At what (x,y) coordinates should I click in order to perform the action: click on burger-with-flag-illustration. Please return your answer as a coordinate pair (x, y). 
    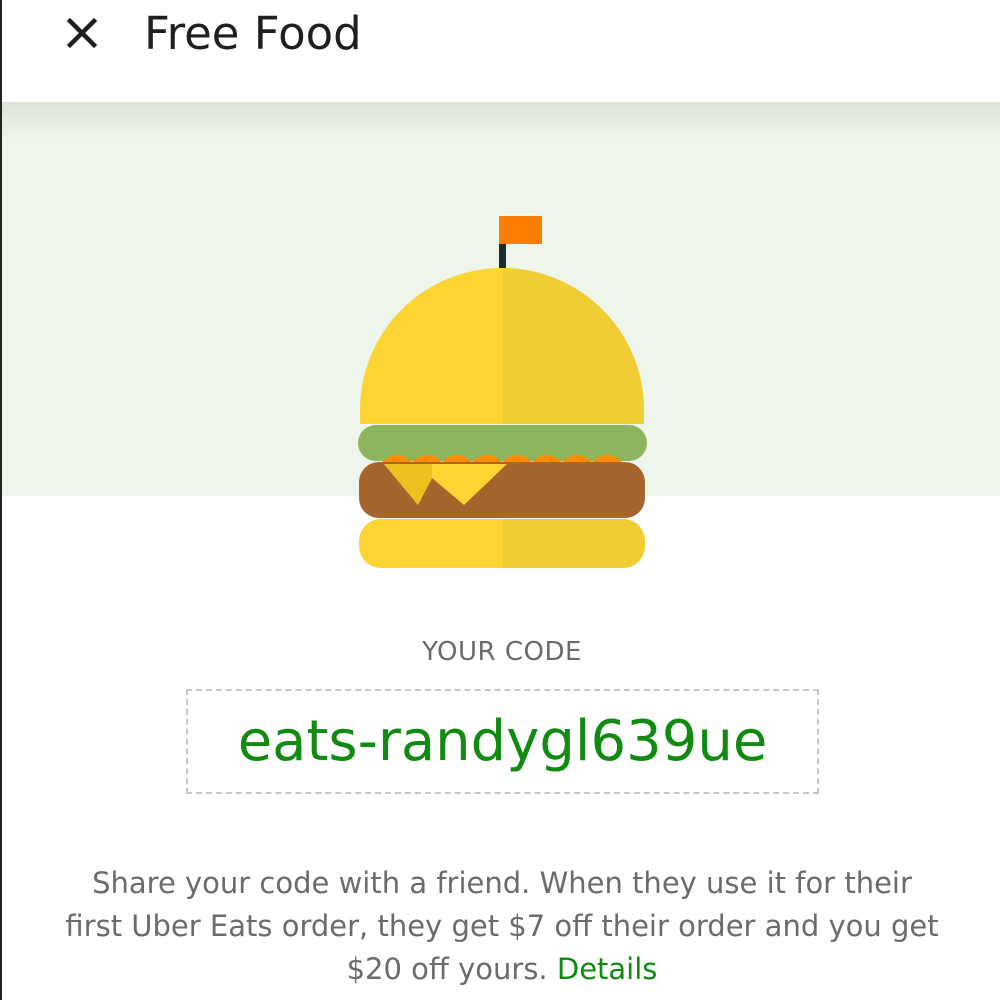
    Looking at the image, I should click on (502, 392).